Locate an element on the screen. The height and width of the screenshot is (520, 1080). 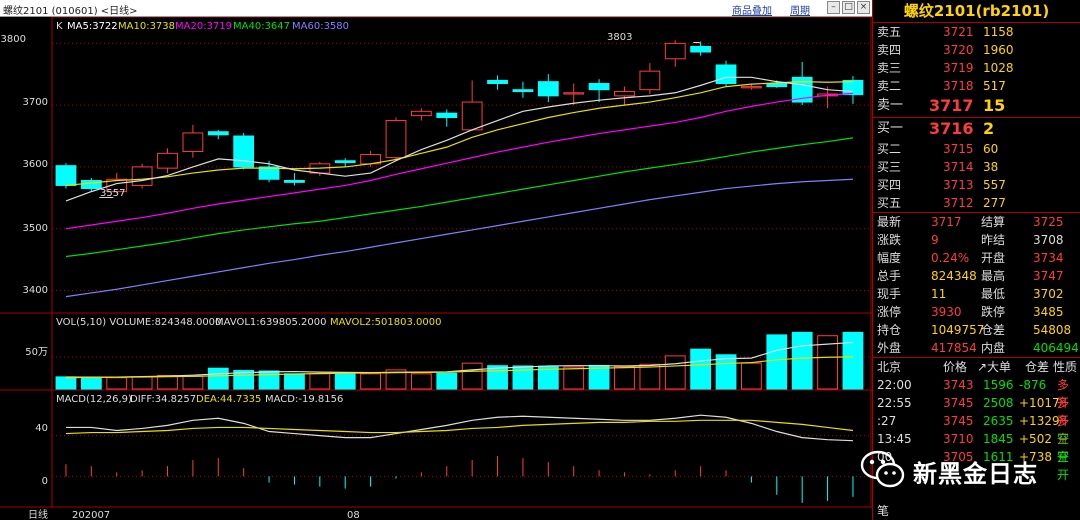
tick-time: :27 is located at coordinates (887, 421).